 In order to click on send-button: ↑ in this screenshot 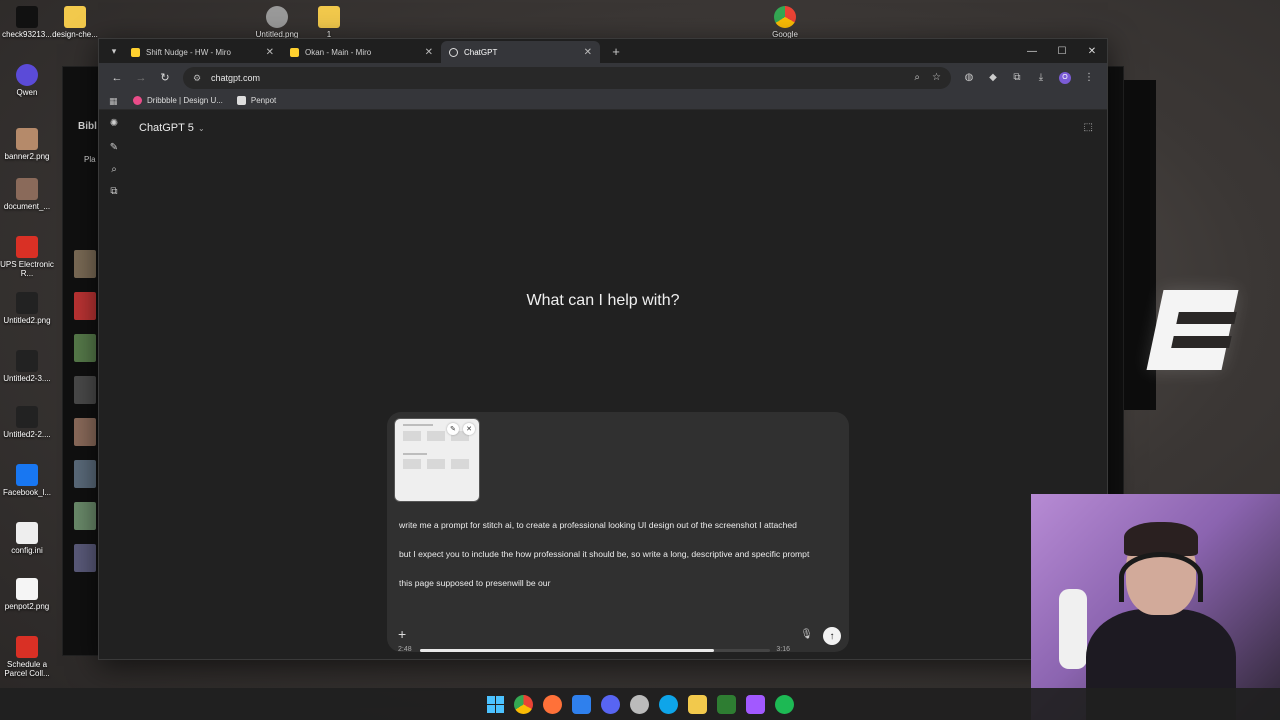, I will do `click(832, 636)`.